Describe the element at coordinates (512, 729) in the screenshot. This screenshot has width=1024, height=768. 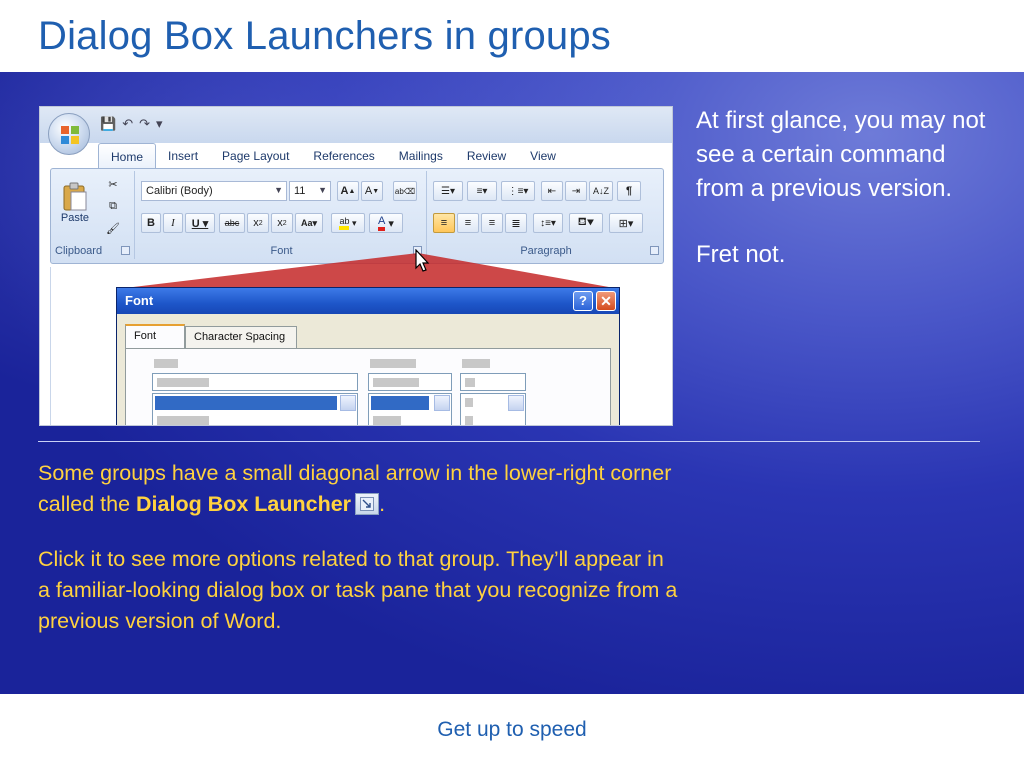
I see `footer-text: Get up to speed` at that location.